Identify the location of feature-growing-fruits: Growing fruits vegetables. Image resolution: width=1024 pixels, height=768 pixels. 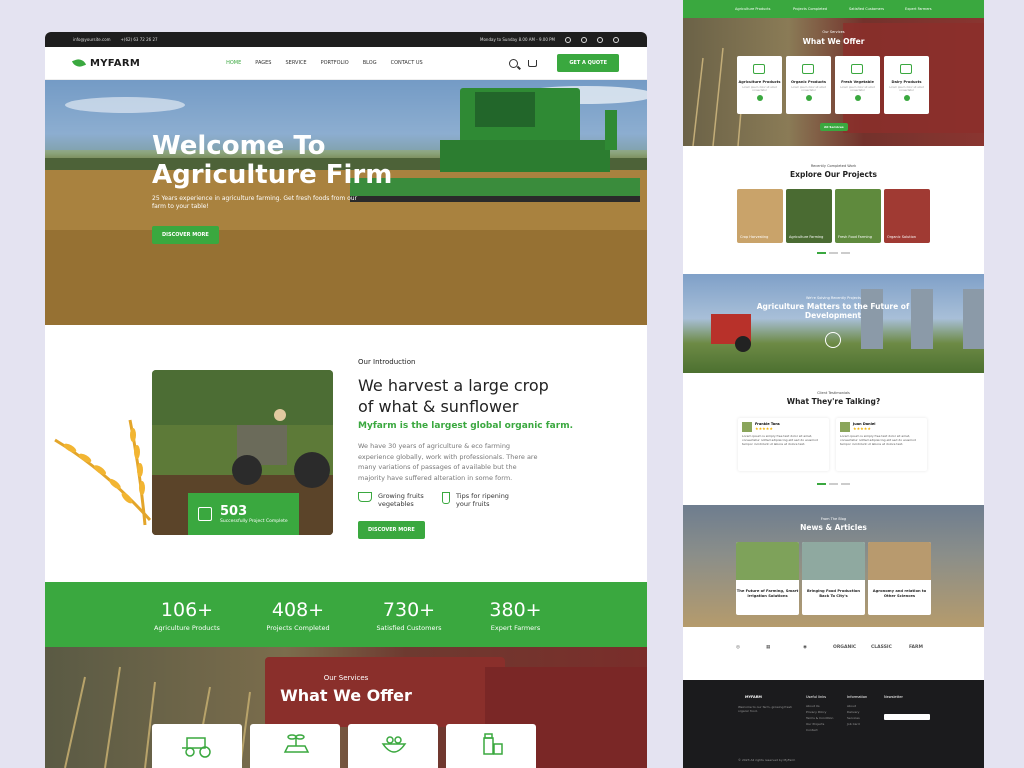
(393, 500).